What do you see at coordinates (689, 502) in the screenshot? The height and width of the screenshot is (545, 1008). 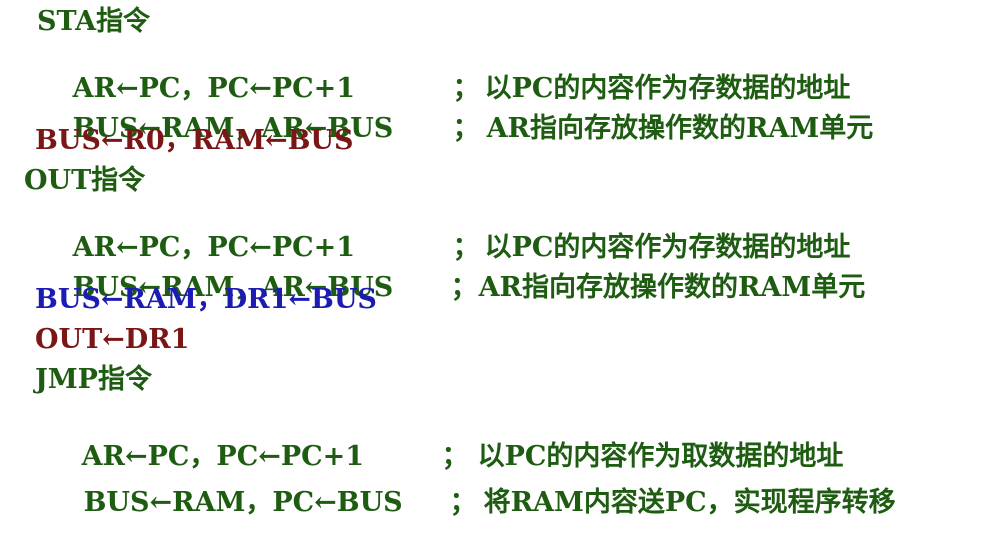 I see `jmp-microop-2-comment: 将RAM内容送PC，实现程序转移` at bounding box center [689, 502].